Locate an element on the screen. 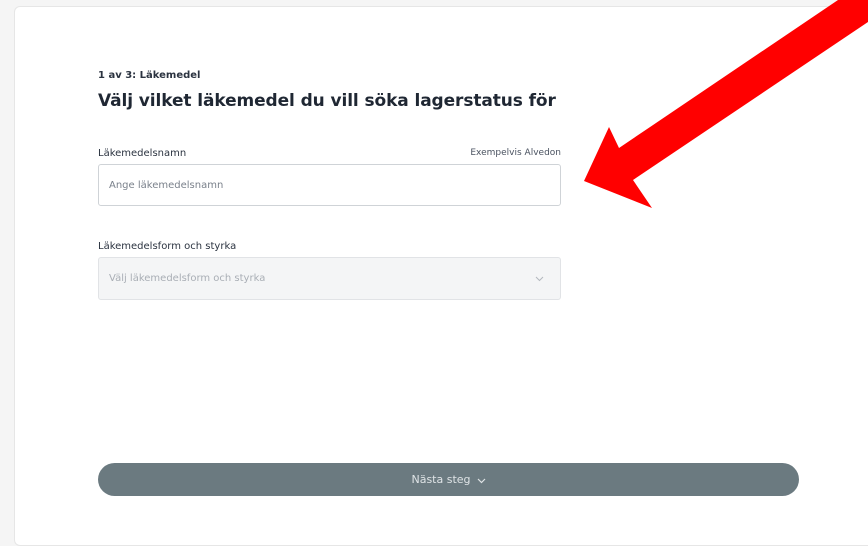 The height and width of the screenshot is (546, 868). next-step-button: Nästa steg is located at coordinates (448, 479).